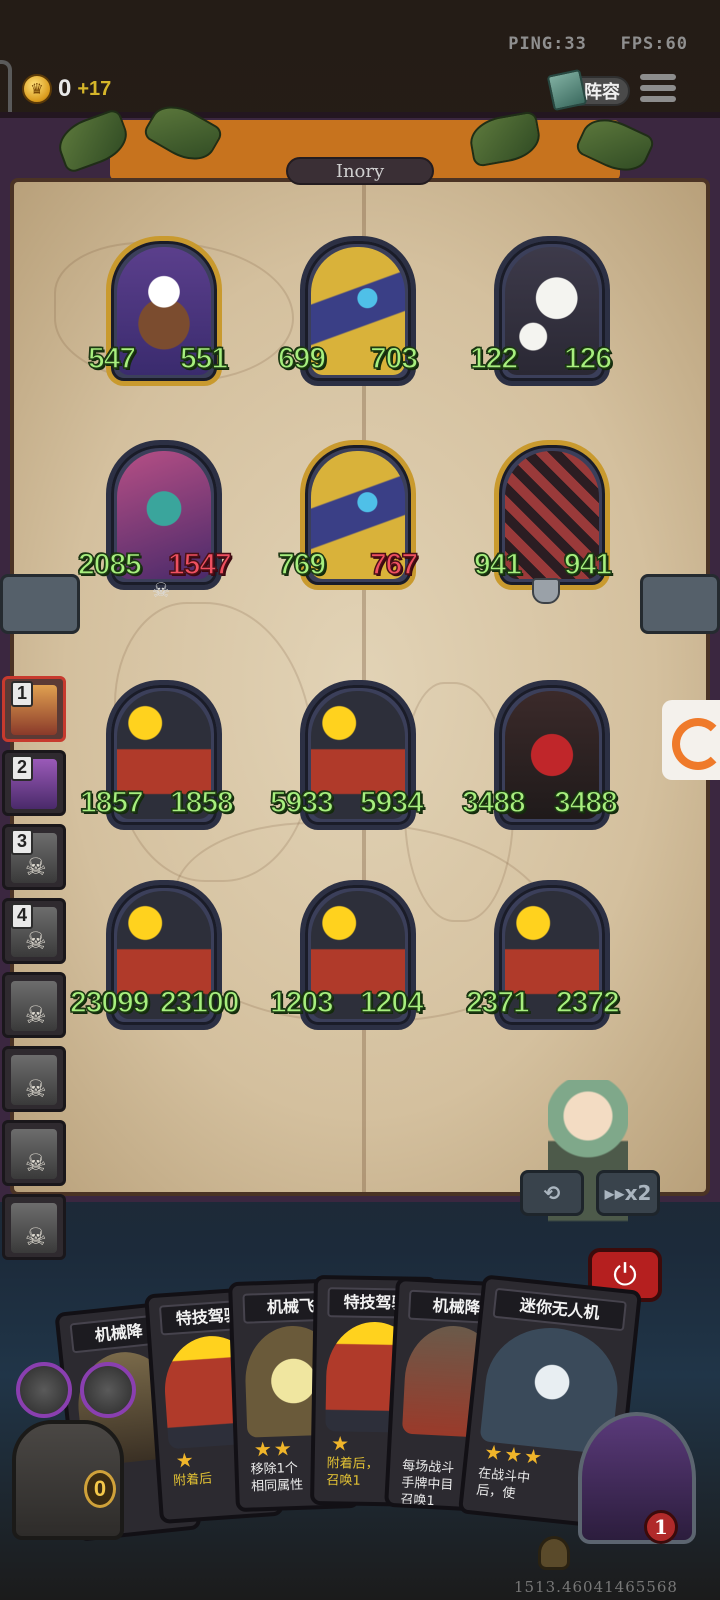  I want to click on replay-icon: ⟲, so click(552, 1193).